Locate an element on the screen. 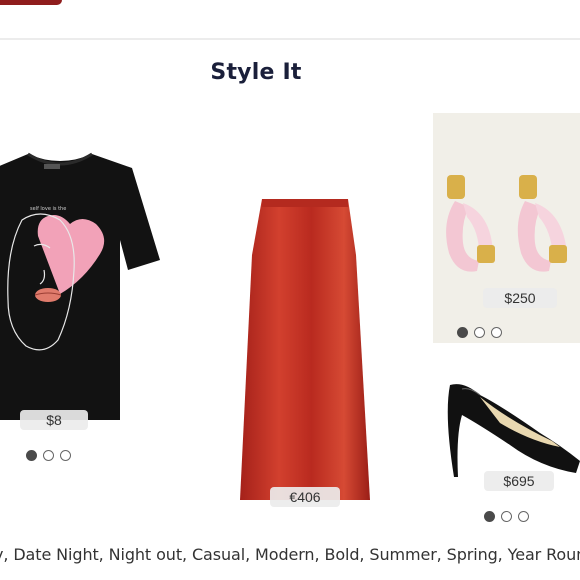  price-tag: €406 is located at coordinates (305, 497).